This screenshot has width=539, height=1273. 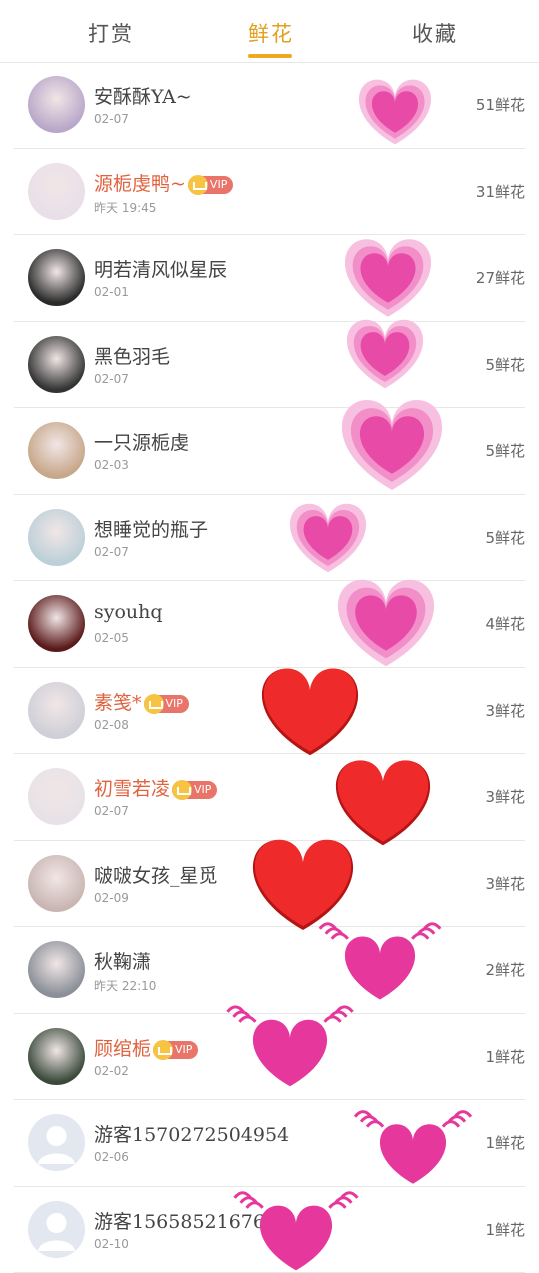 I want to click on list-item: 初雪若凌 VIP 02-07 3鲜花, so click(x=269, y=797).